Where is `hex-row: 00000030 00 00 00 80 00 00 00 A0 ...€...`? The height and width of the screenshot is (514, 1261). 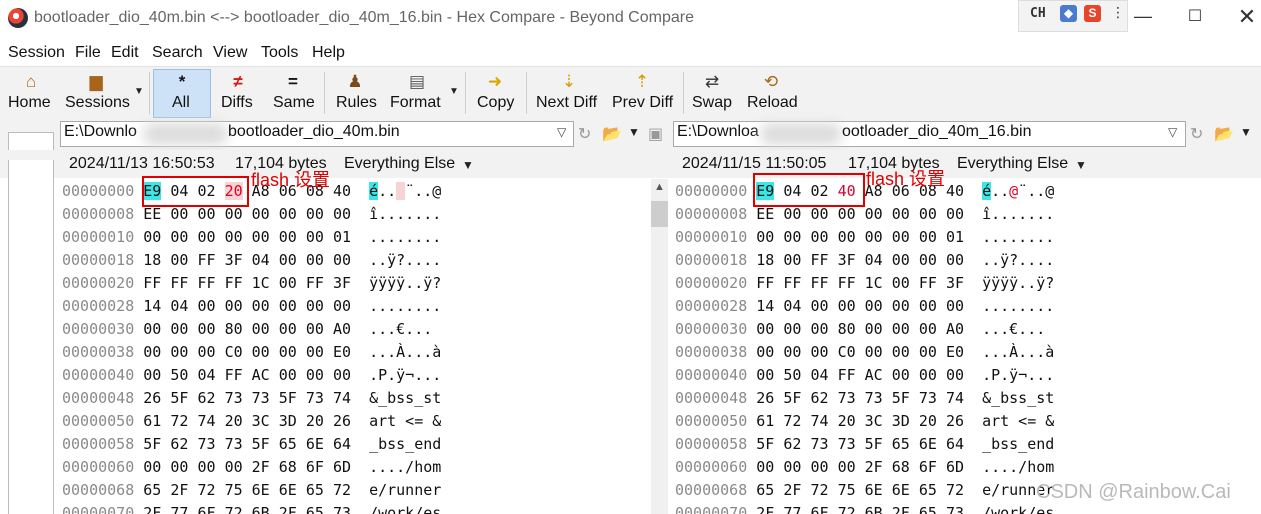 hex-row: 00000030 00 00 00 80 00 00 00 A0 ...€... is located at coordinates (251, 329).